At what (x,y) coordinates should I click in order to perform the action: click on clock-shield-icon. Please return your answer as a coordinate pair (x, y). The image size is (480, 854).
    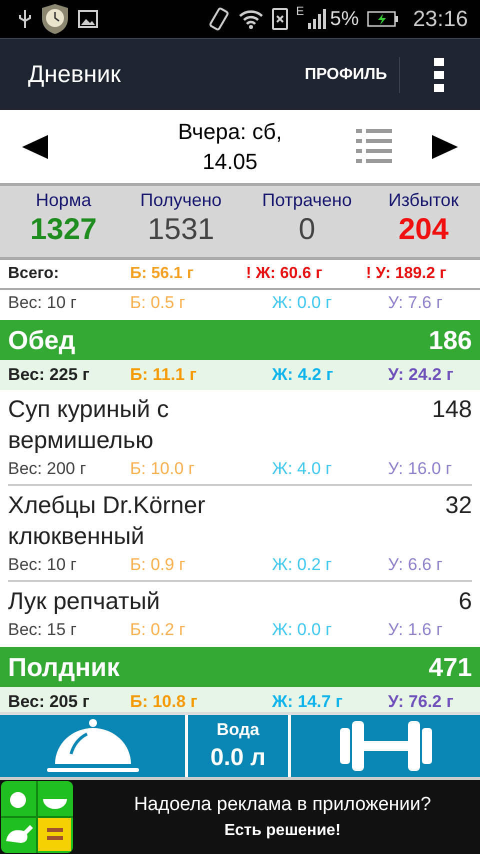
    Looking at the image, I should click on (55, 19).